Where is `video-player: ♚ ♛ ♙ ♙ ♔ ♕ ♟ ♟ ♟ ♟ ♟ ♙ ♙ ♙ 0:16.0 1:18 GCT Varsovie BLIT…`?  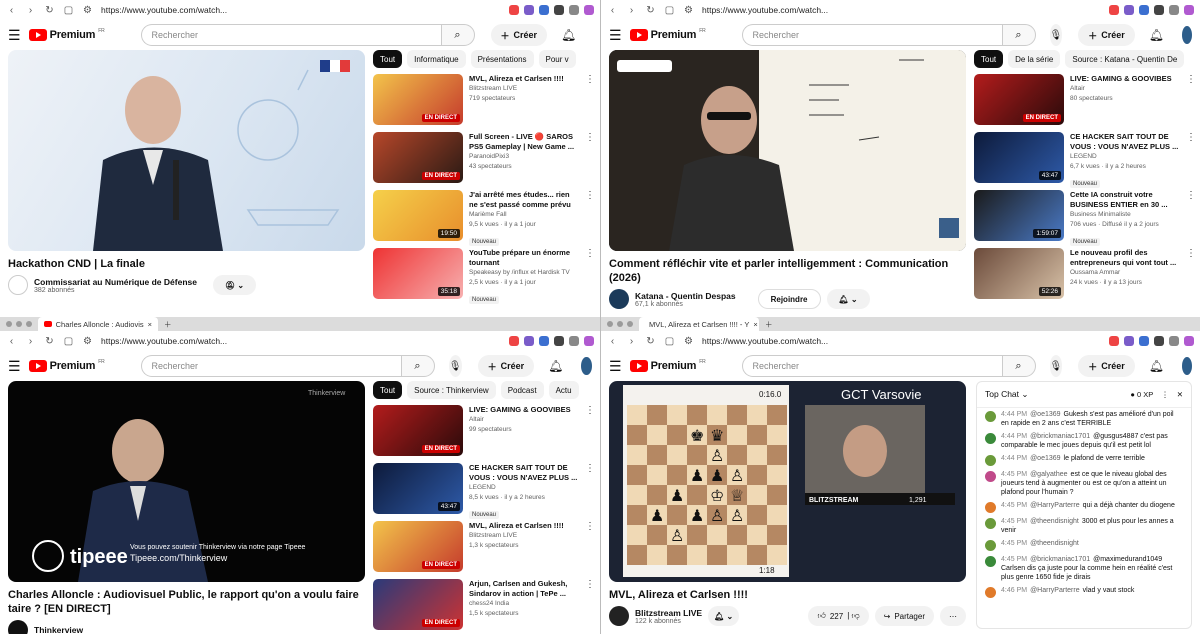 video-player: ♚ ♛ ♙ ♙ ♔ ♕ ♟ ♟ ♟ ♟ ♟ ♙ ♙ ♙ 0:16.0 1:18 GCT Varsovie BLIT… is located at coordinates (787, 481).